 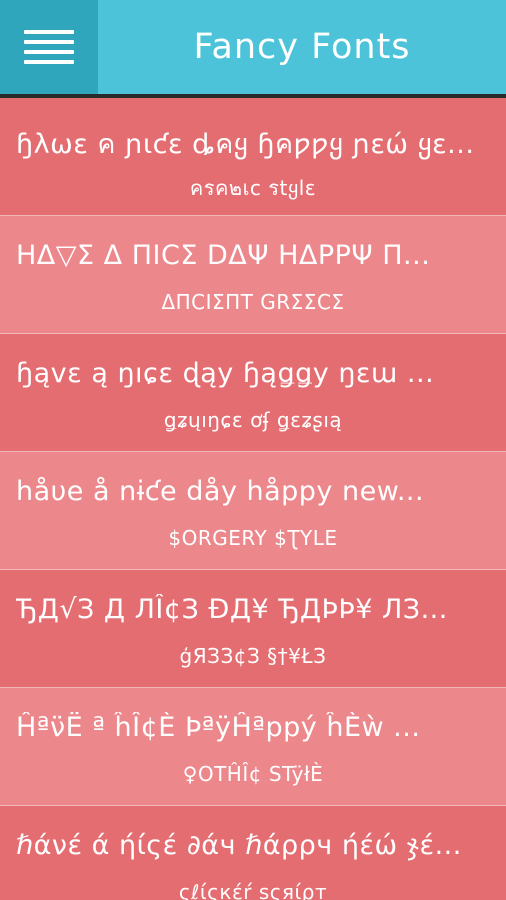 I want to click on menu-button, so click(x=49, y=47).